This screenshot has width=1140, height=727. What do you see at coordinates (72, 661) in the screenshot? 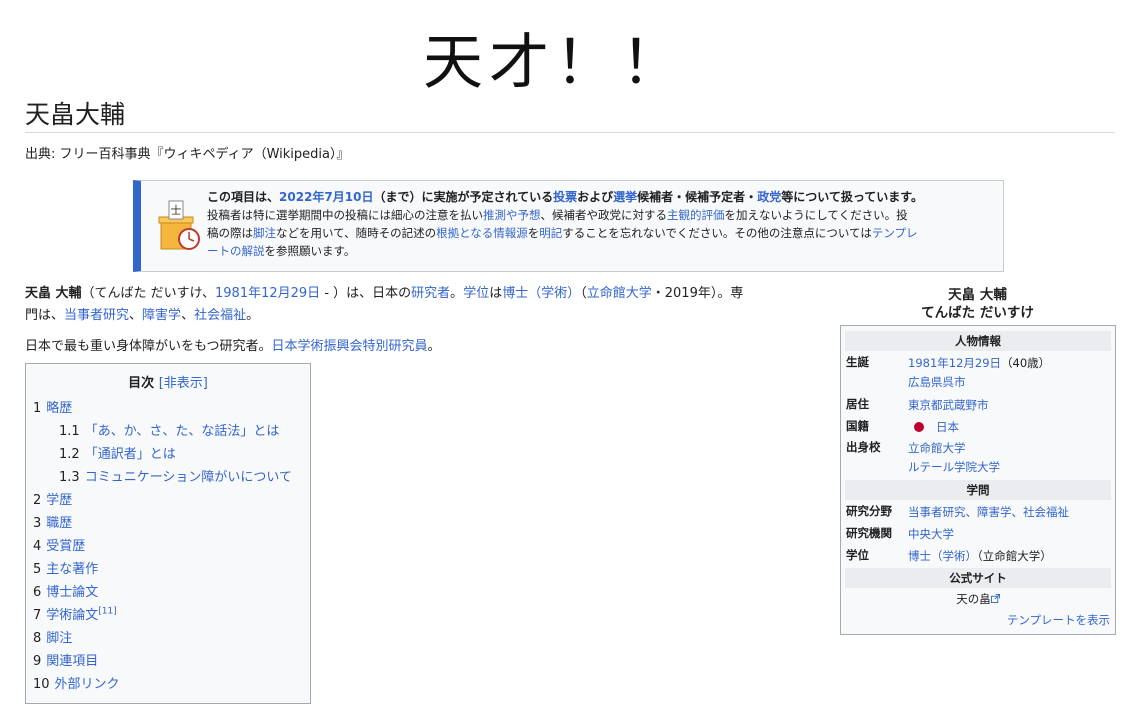
I see `toc-link: 関連項目` at bounding box center [72, 661].